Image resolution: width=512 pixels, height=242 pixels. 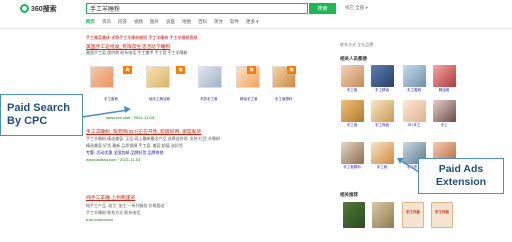 What do you see at coordinates (461, 181) in the screenshot?
I see `callout-line: Extension` at bounding box center [461, 181].